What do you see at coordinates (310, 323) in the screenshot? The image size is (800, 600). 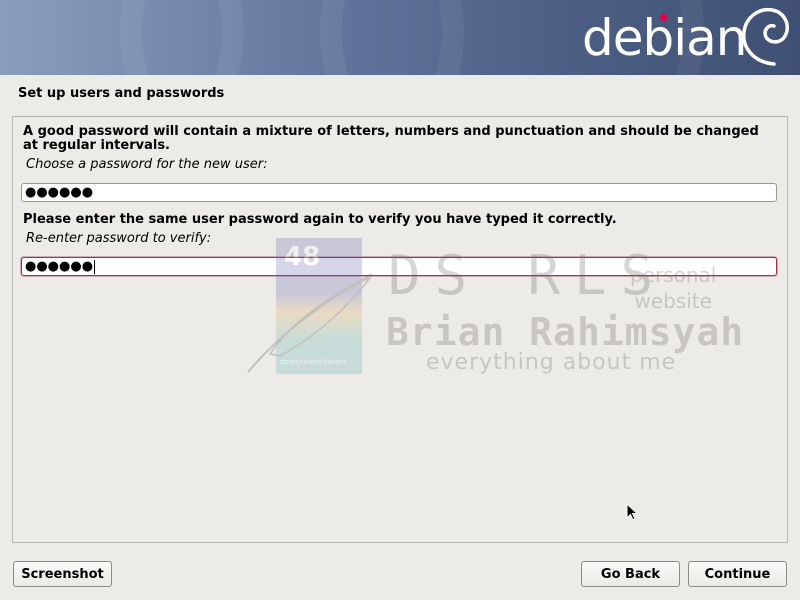 I see `watermark-feather-icon` at bounding box center [310, 323].